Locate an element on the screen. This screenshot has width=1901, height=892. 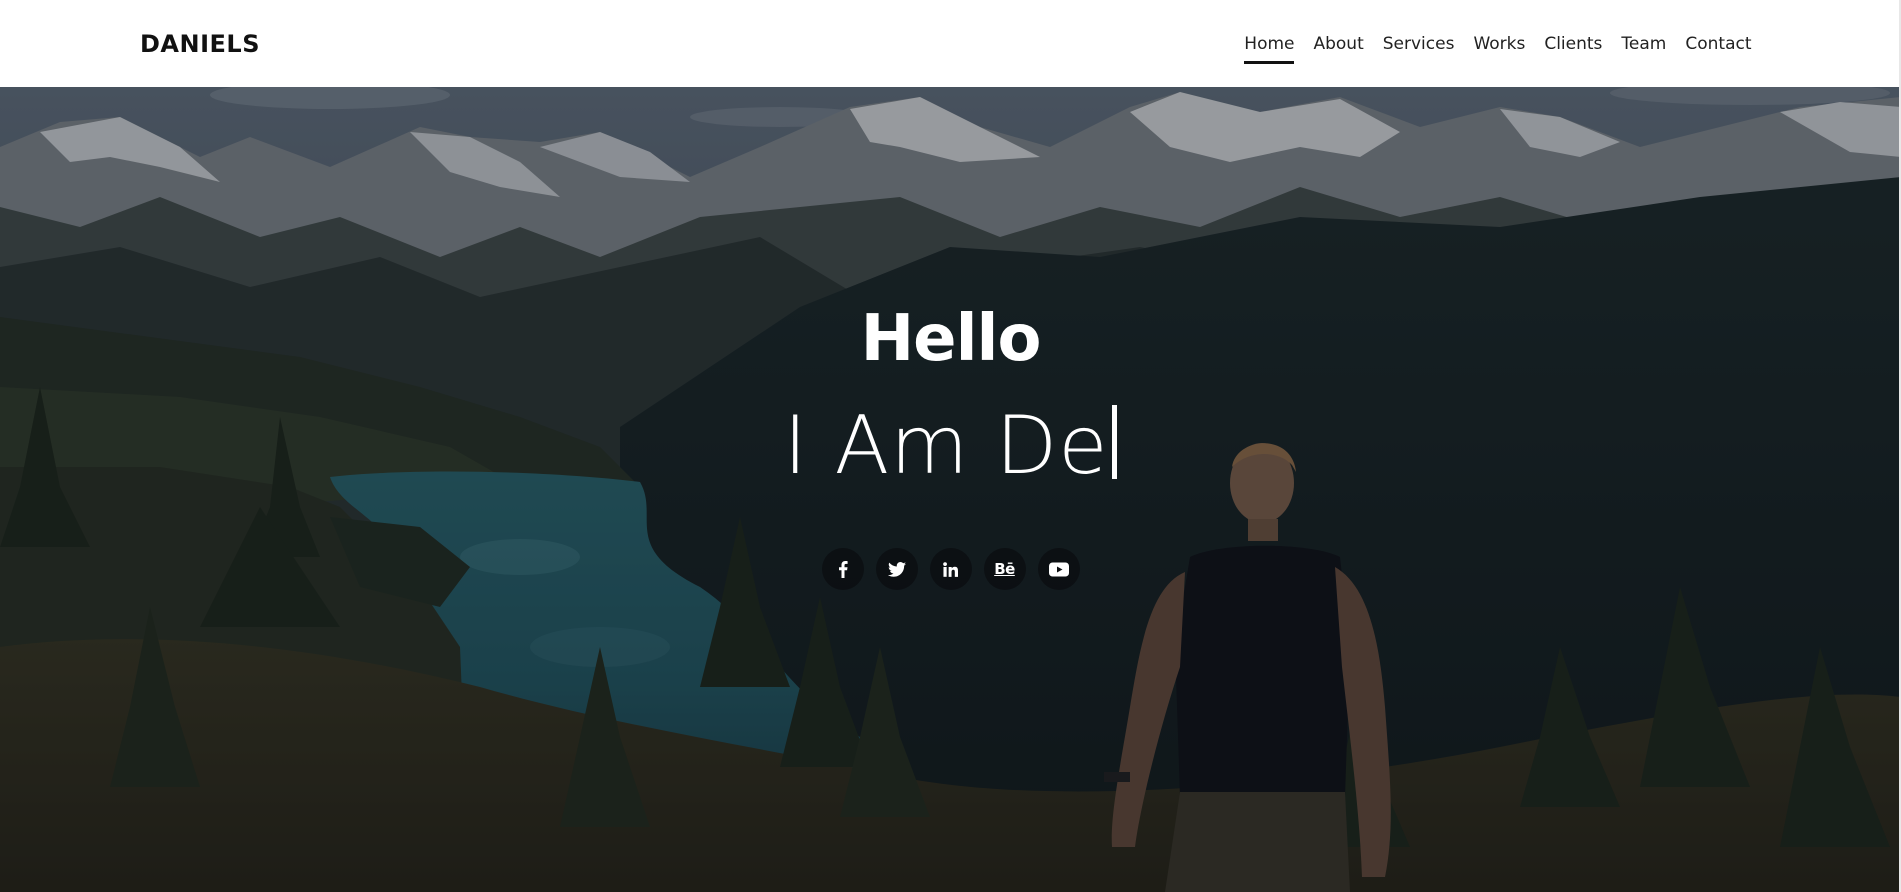
typing-cursor is located at coordinates (1115, 442).